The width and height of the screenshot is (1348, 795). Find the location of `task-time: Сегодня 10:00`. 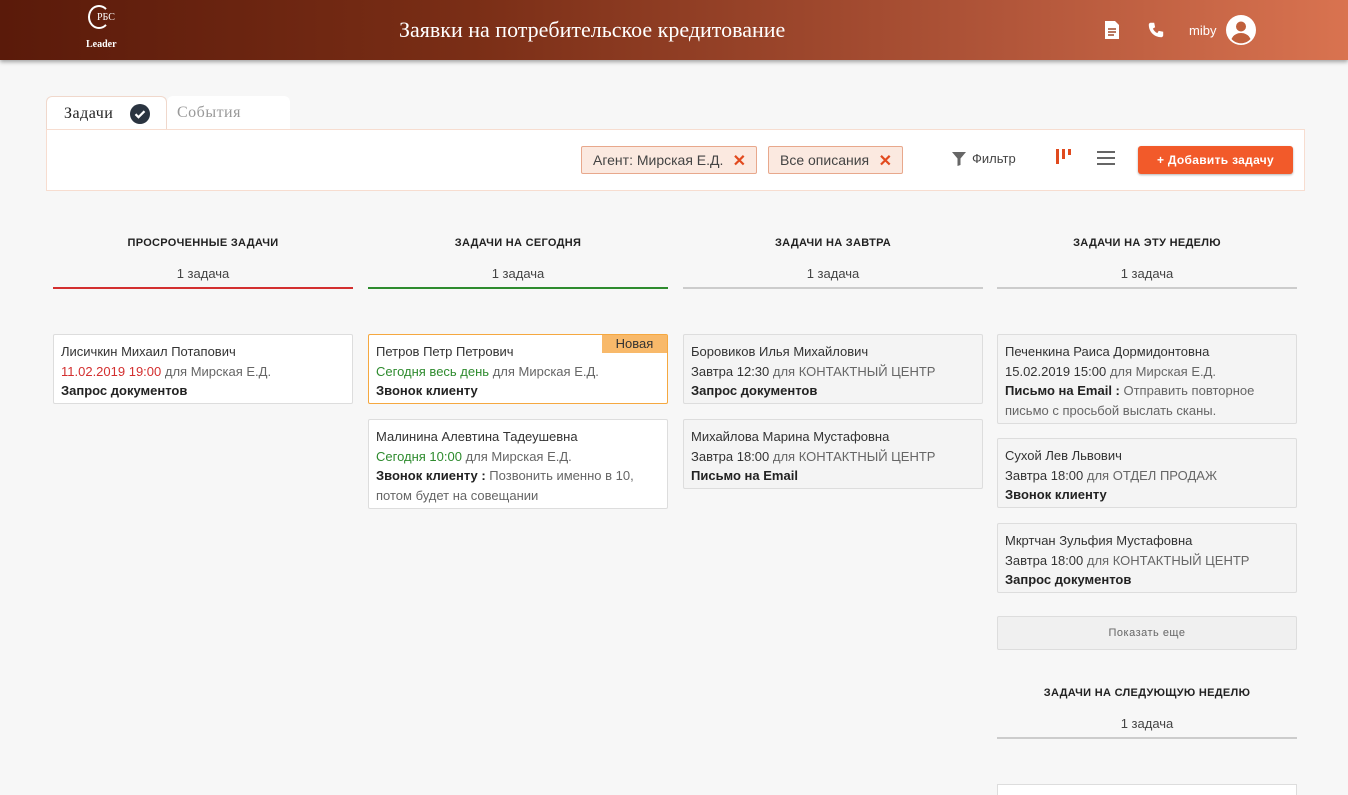

task-time: Сегодня 10:00 is located at coordinates (419, 456).